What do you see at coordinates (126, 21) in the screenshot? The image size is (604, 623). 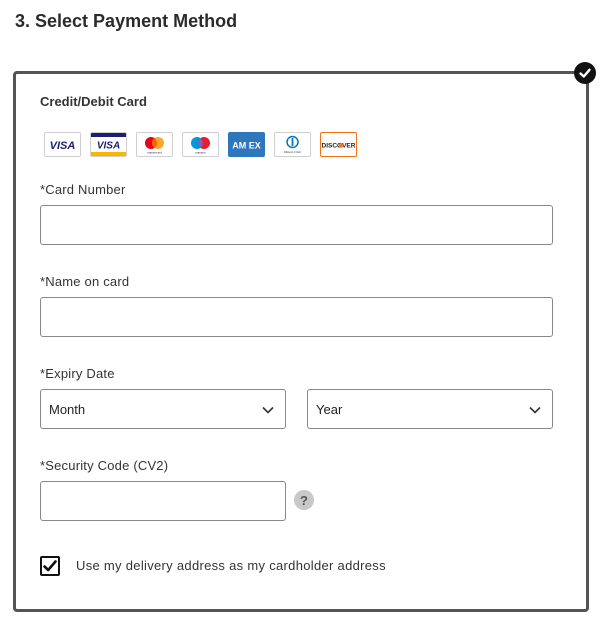 I see `section-title: 3. Select Payment Method` at bounding box center [126, 21].